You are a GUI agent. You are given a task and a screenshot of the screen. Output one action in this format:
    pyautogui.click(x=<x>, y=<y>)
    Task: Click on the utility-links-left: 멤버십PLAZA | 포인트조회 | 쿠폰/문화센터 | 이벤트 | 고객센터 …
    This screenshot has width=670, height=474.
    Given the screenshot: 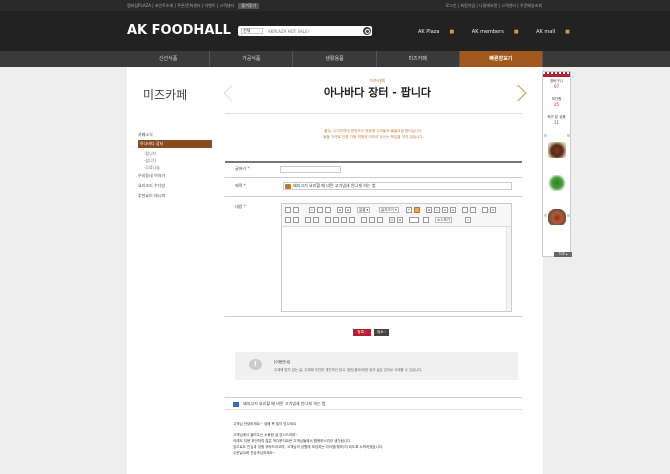 What is the action you would take?
    pyautogui.click(x=193, y=6)
    